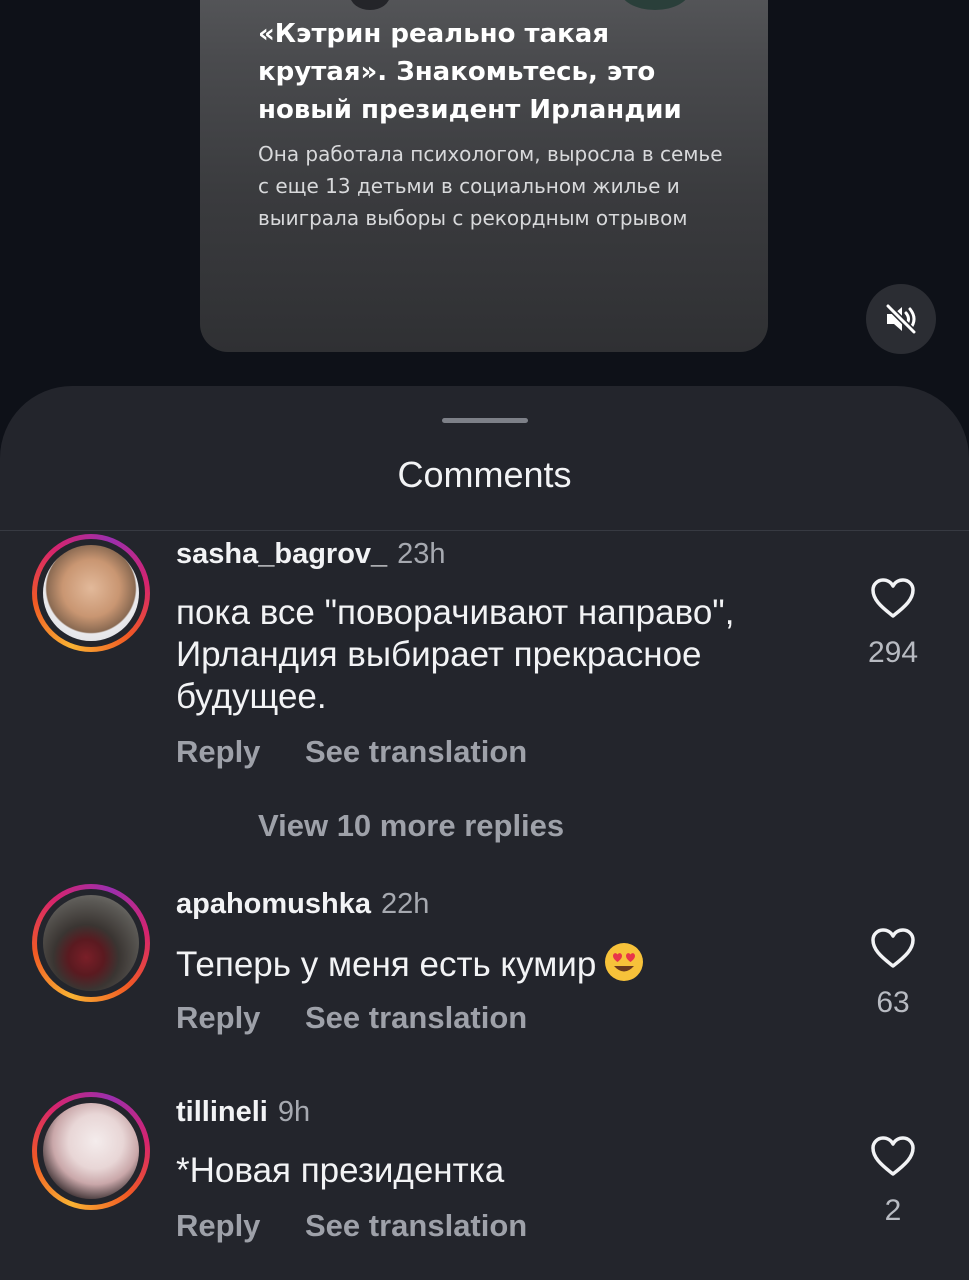 The height and width of the screenshot is (1280, 969). What do you see at coordinates (340, 1170) in the screenshot?
I see `comment-text: *Новая президентка` at bounding box center [340, 1170].